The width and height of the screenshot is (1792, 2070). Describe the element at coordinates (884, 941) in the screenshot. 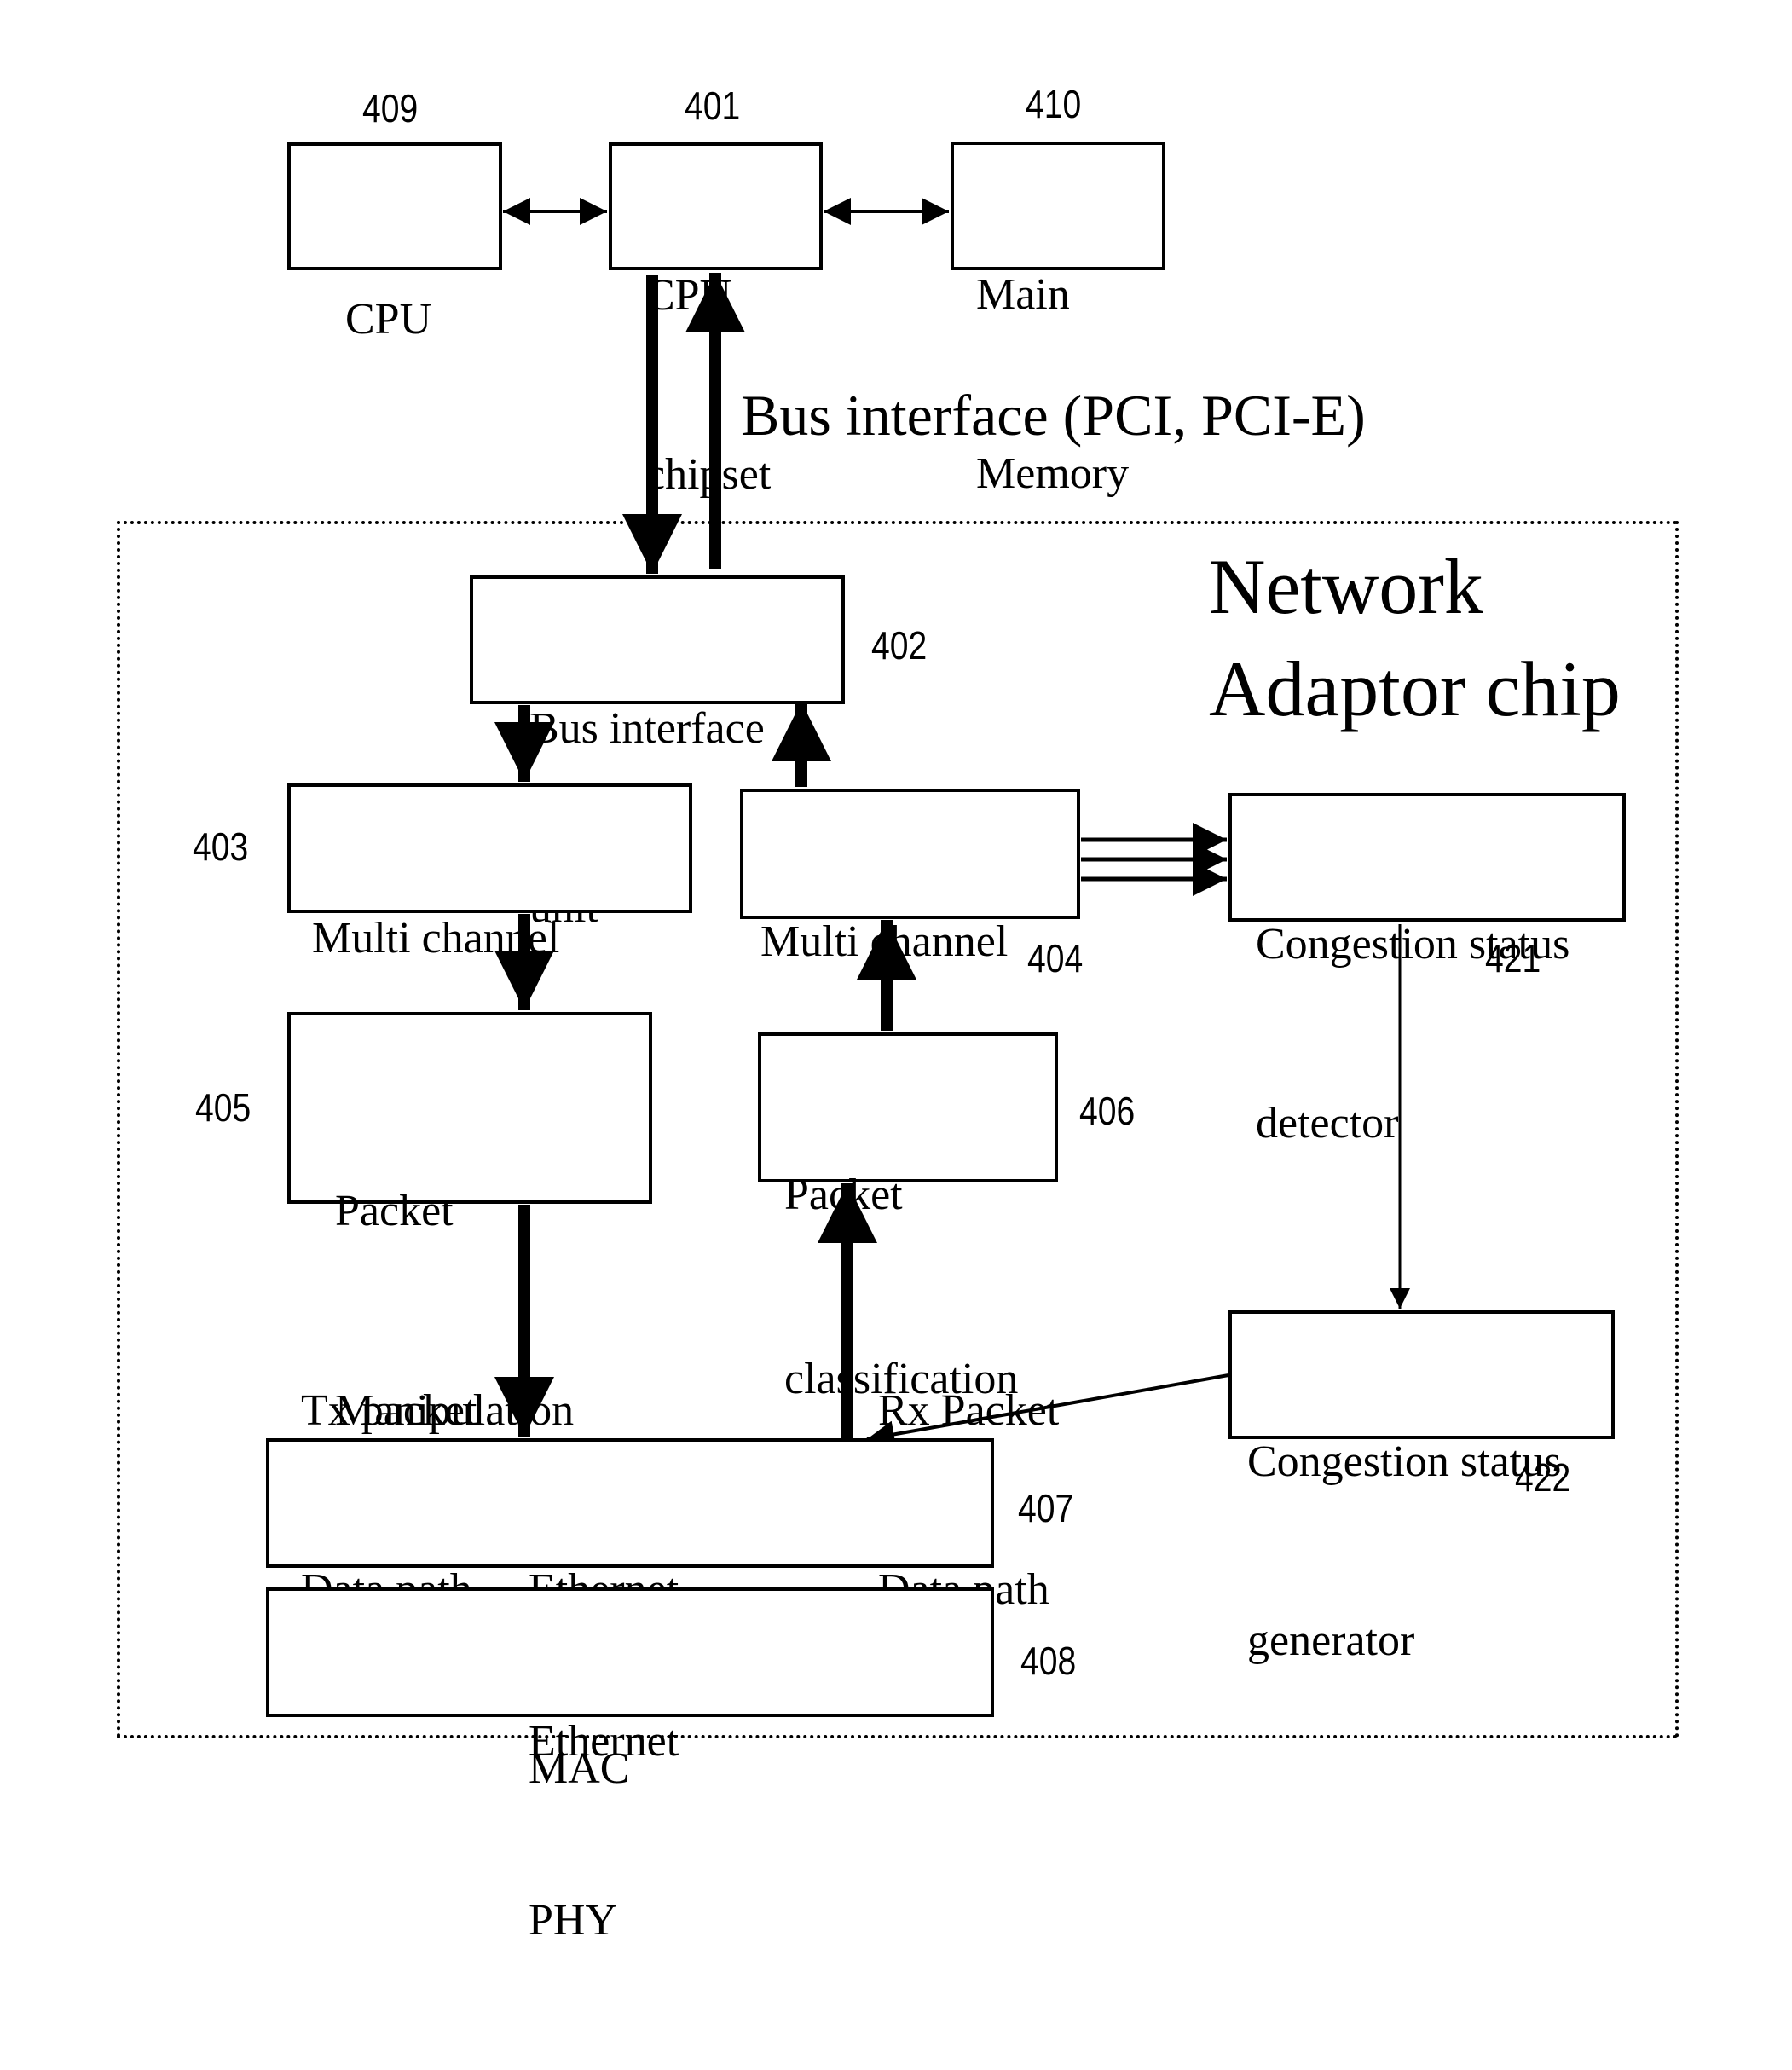

I see `rx-dma-line-1: Multi channel` at that location.